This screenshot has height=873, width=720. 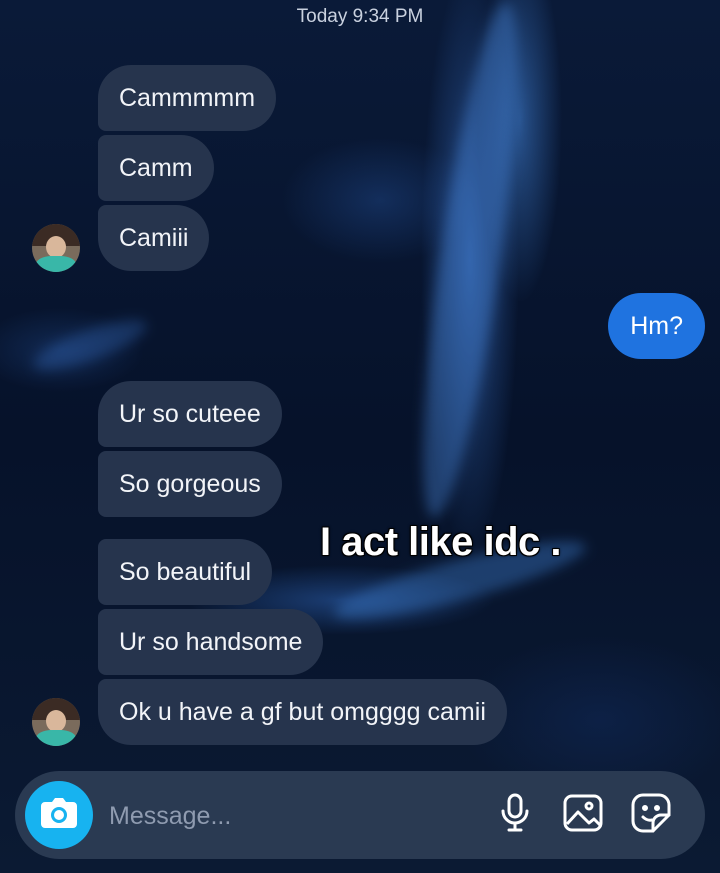 What do you see at coordinates (190, 484) in the screenshot?
I see `received-message: So gorgeous` at bounding box center [190, 484].